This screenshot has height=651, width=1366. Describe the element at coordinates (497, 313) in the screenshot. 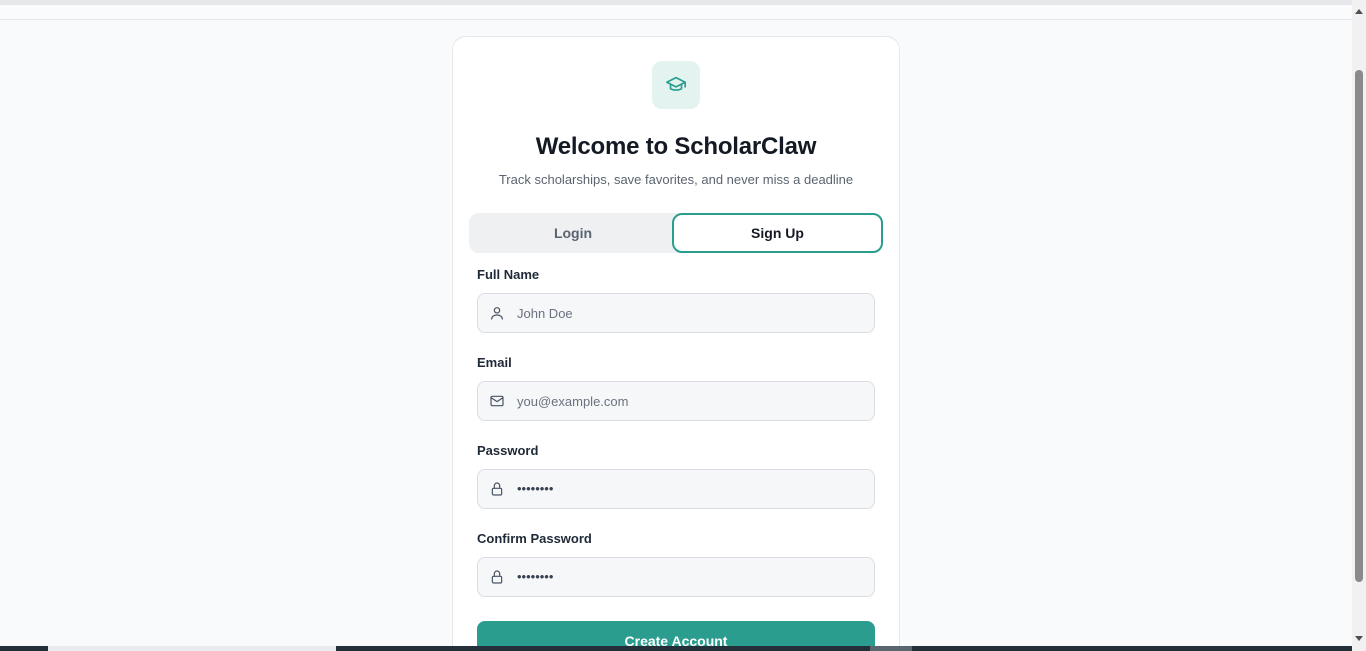

I see `user-icon` at that location.